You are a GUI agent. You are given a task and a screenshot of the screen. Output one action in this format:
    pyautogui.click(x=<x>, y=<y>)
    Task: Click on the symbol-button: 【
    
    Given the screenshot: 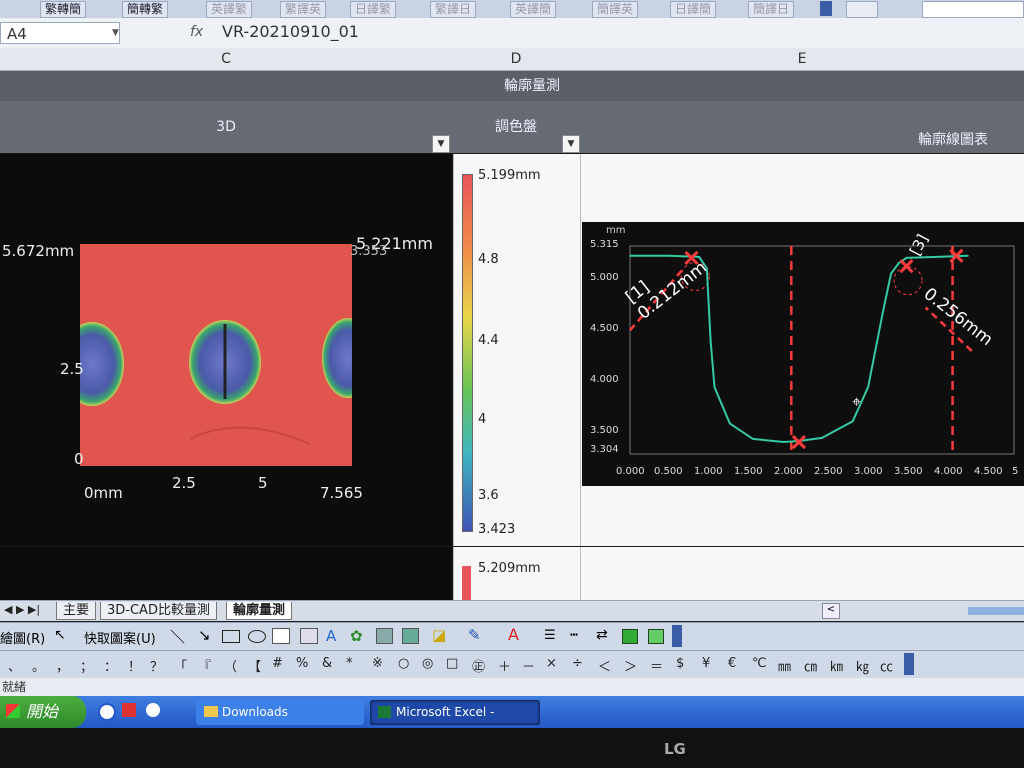 What is the action you would take?
    pyautogui.click(x=254, y=665)
    